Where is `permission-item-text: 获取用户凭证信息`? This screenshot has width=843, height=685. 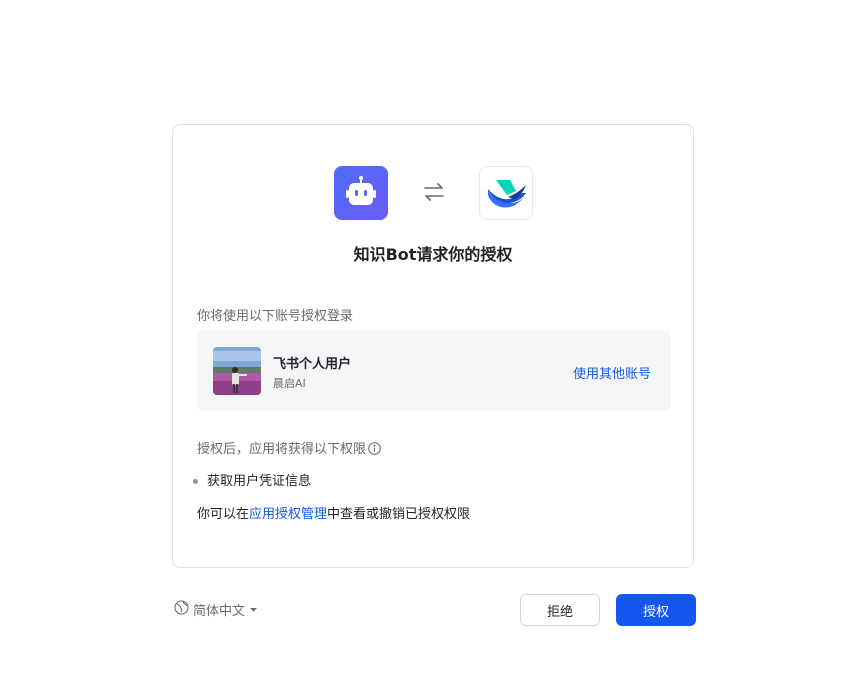 permission-item-text: 获取用户凭证信息 is located at coordinates (259, 481).